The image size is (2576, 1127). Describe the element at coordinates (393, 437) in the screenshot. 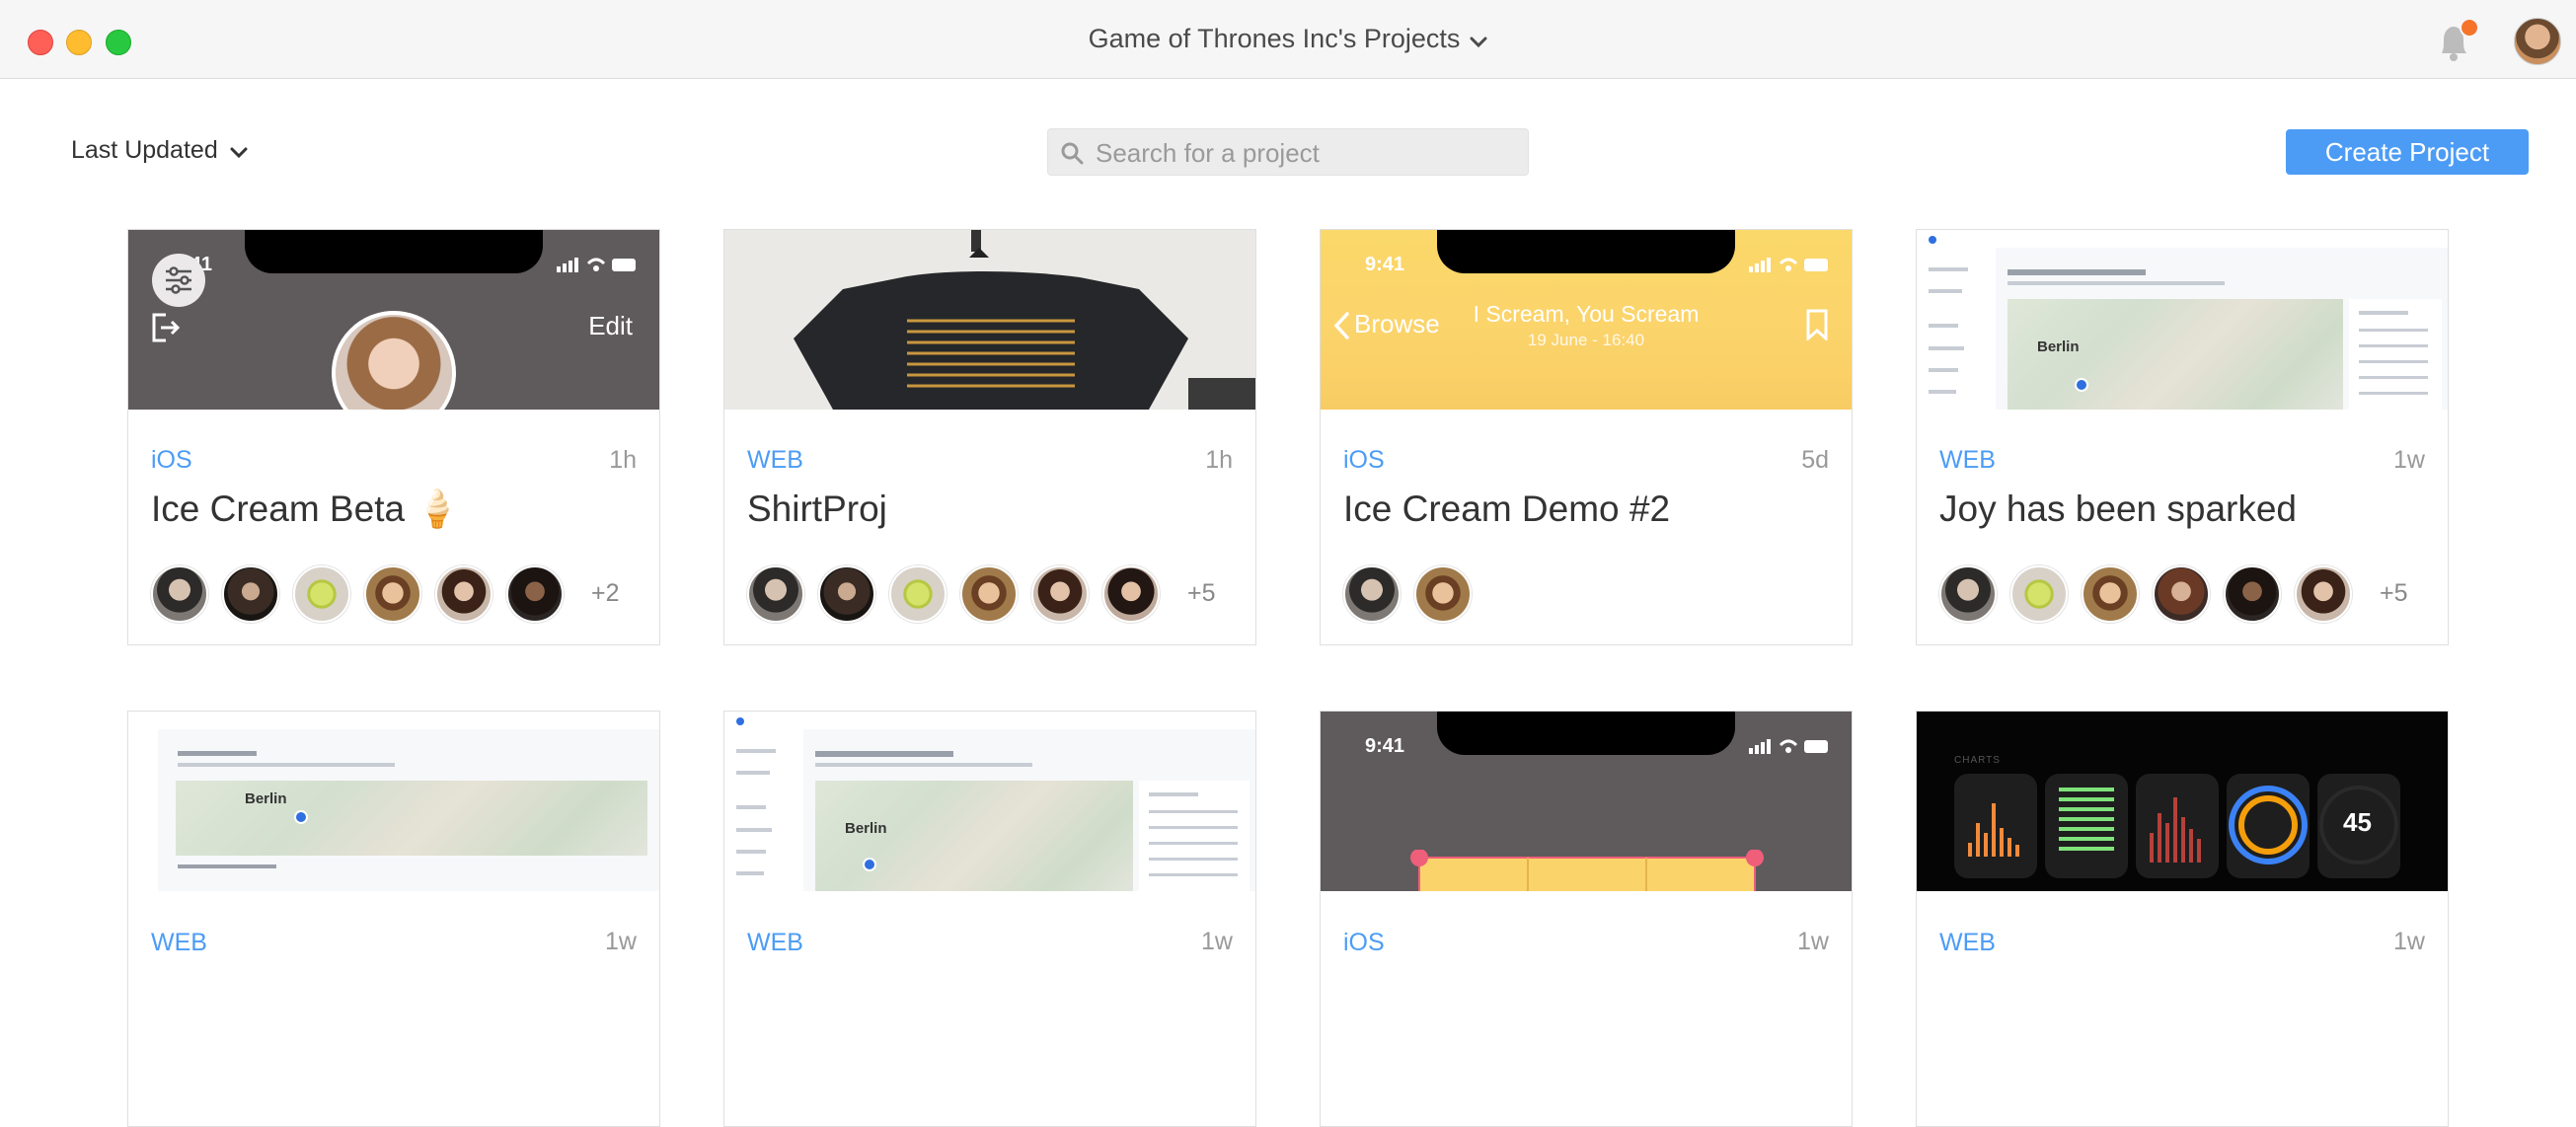

I see `project-card: 9:41 Edit iOS 1h Ice Cream Beta 🍦 +2` at that location.